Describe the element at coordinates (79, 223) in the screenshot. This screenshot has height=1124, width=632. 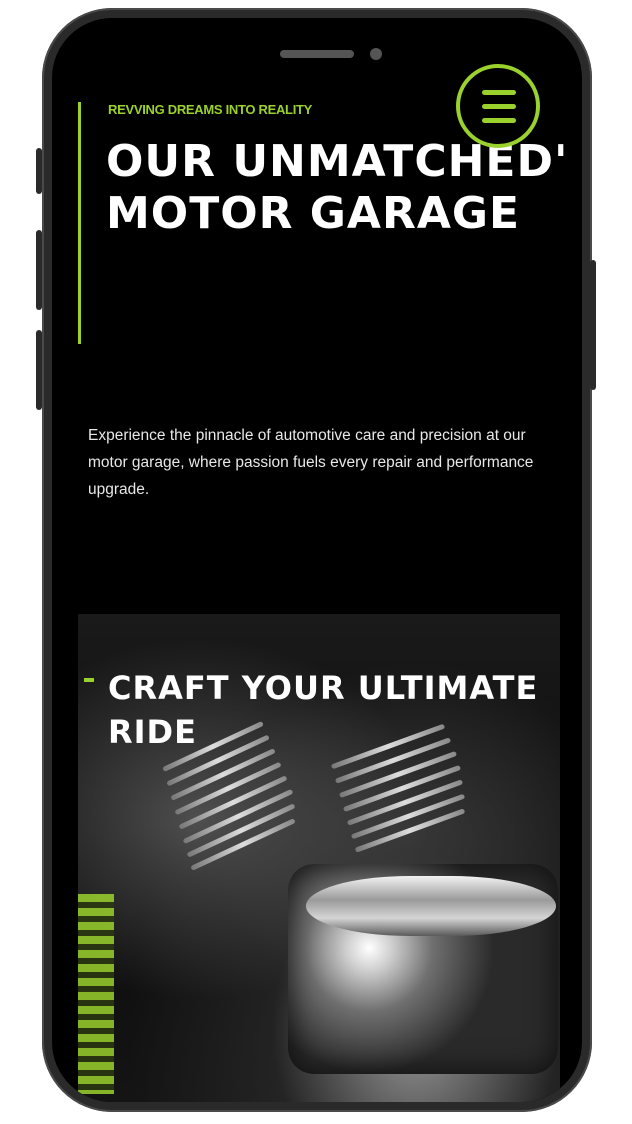
I see `headline-accent-line` at that location.